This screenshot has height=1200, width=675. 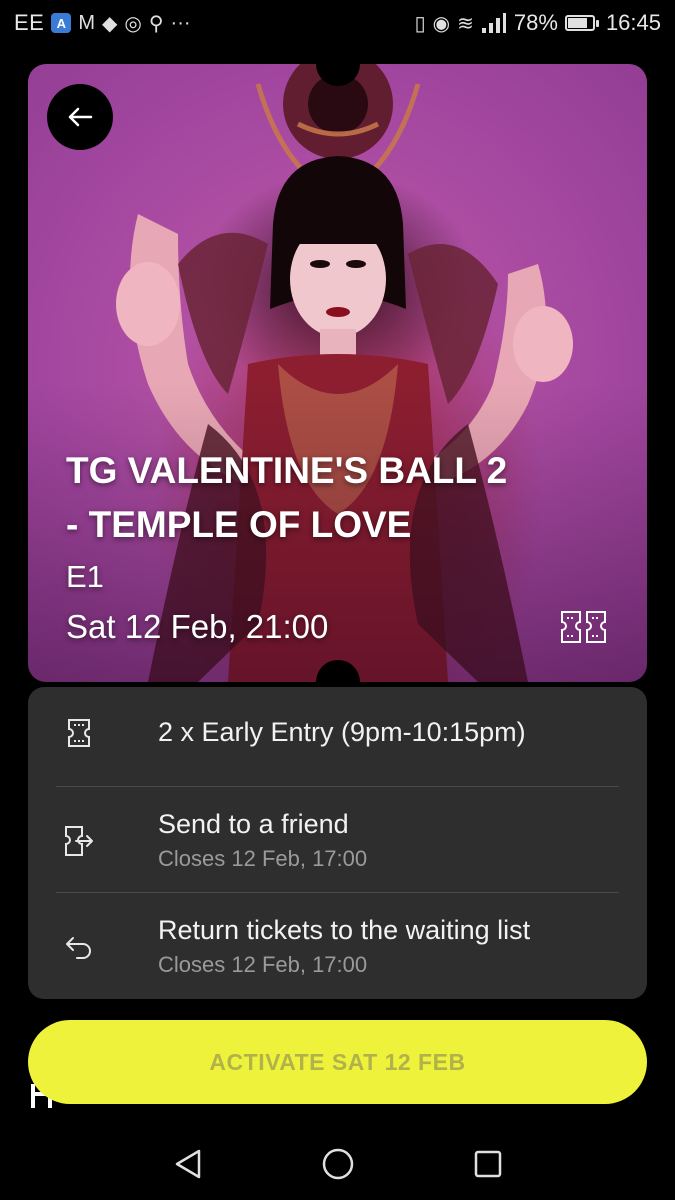 I want to click on back-button, so click(x=80, y=117).